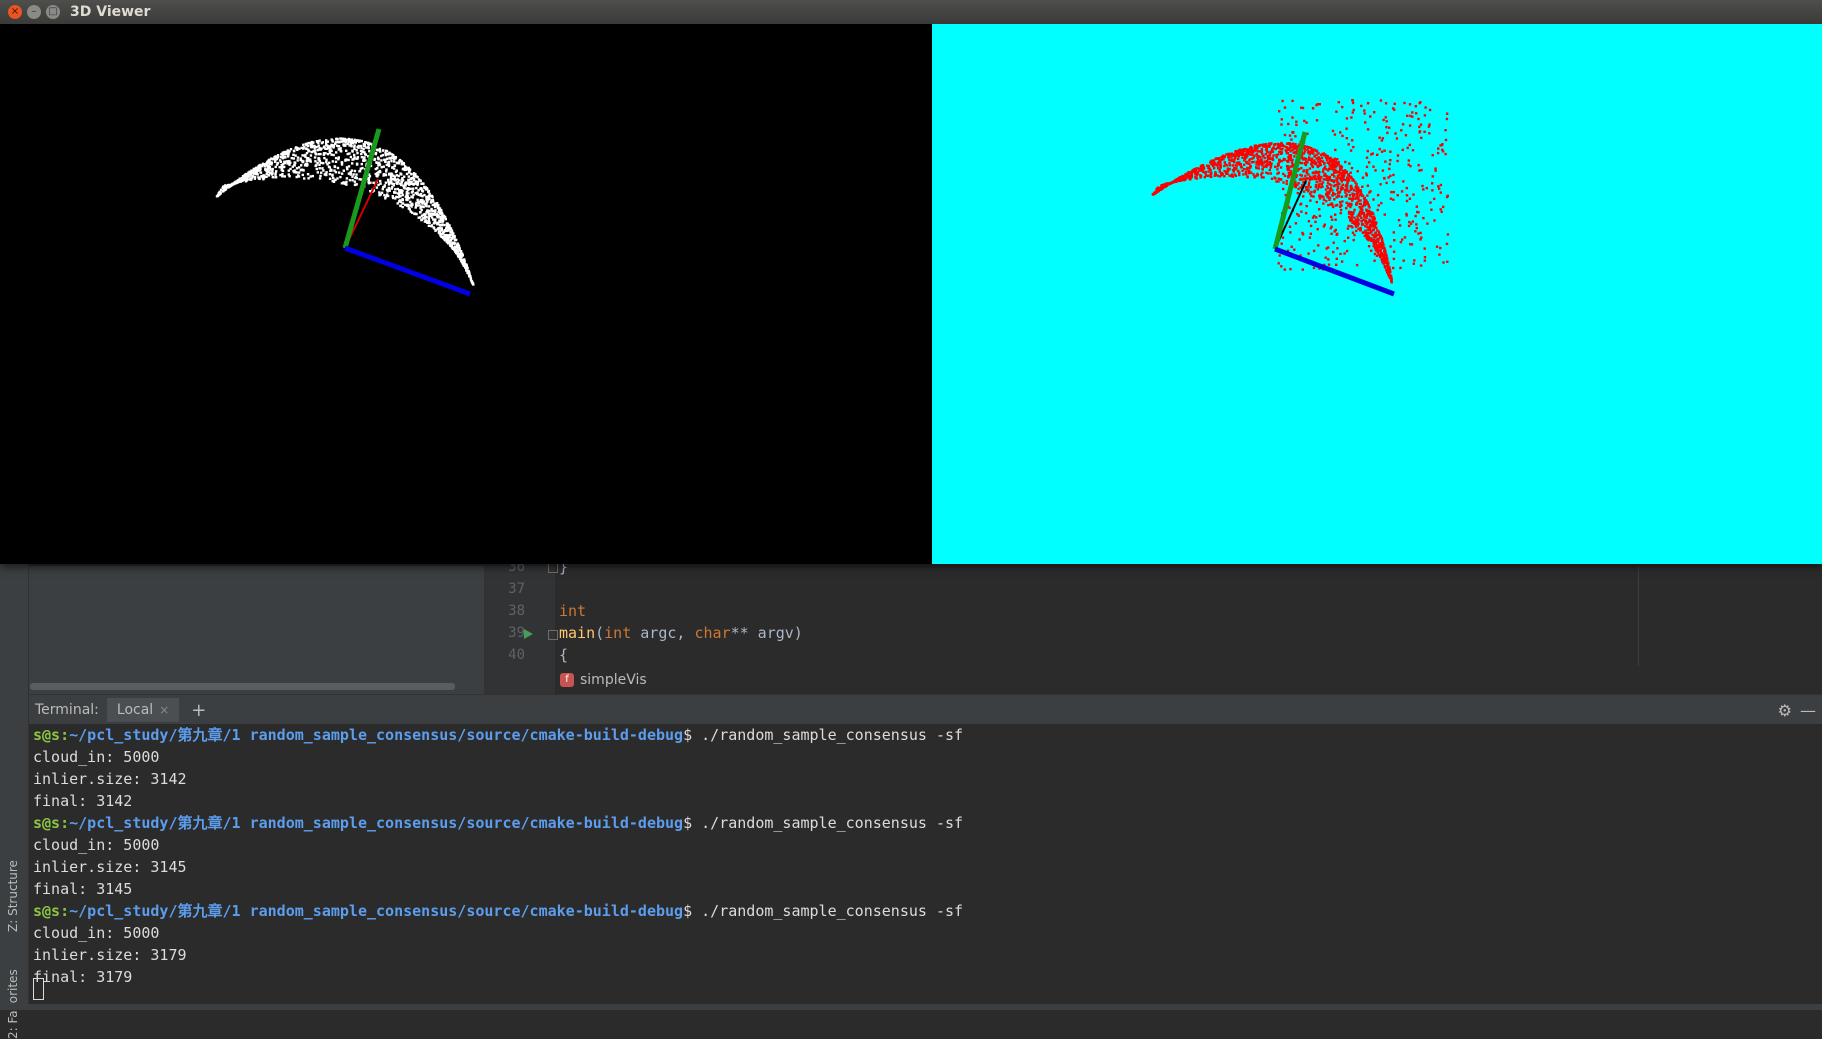 Image resolution: width=1822 pixels, height=1039 pixels. Describe the element at coordinates (1808, 710) in the screenshot. I see `minimize-icon: —` at that location.